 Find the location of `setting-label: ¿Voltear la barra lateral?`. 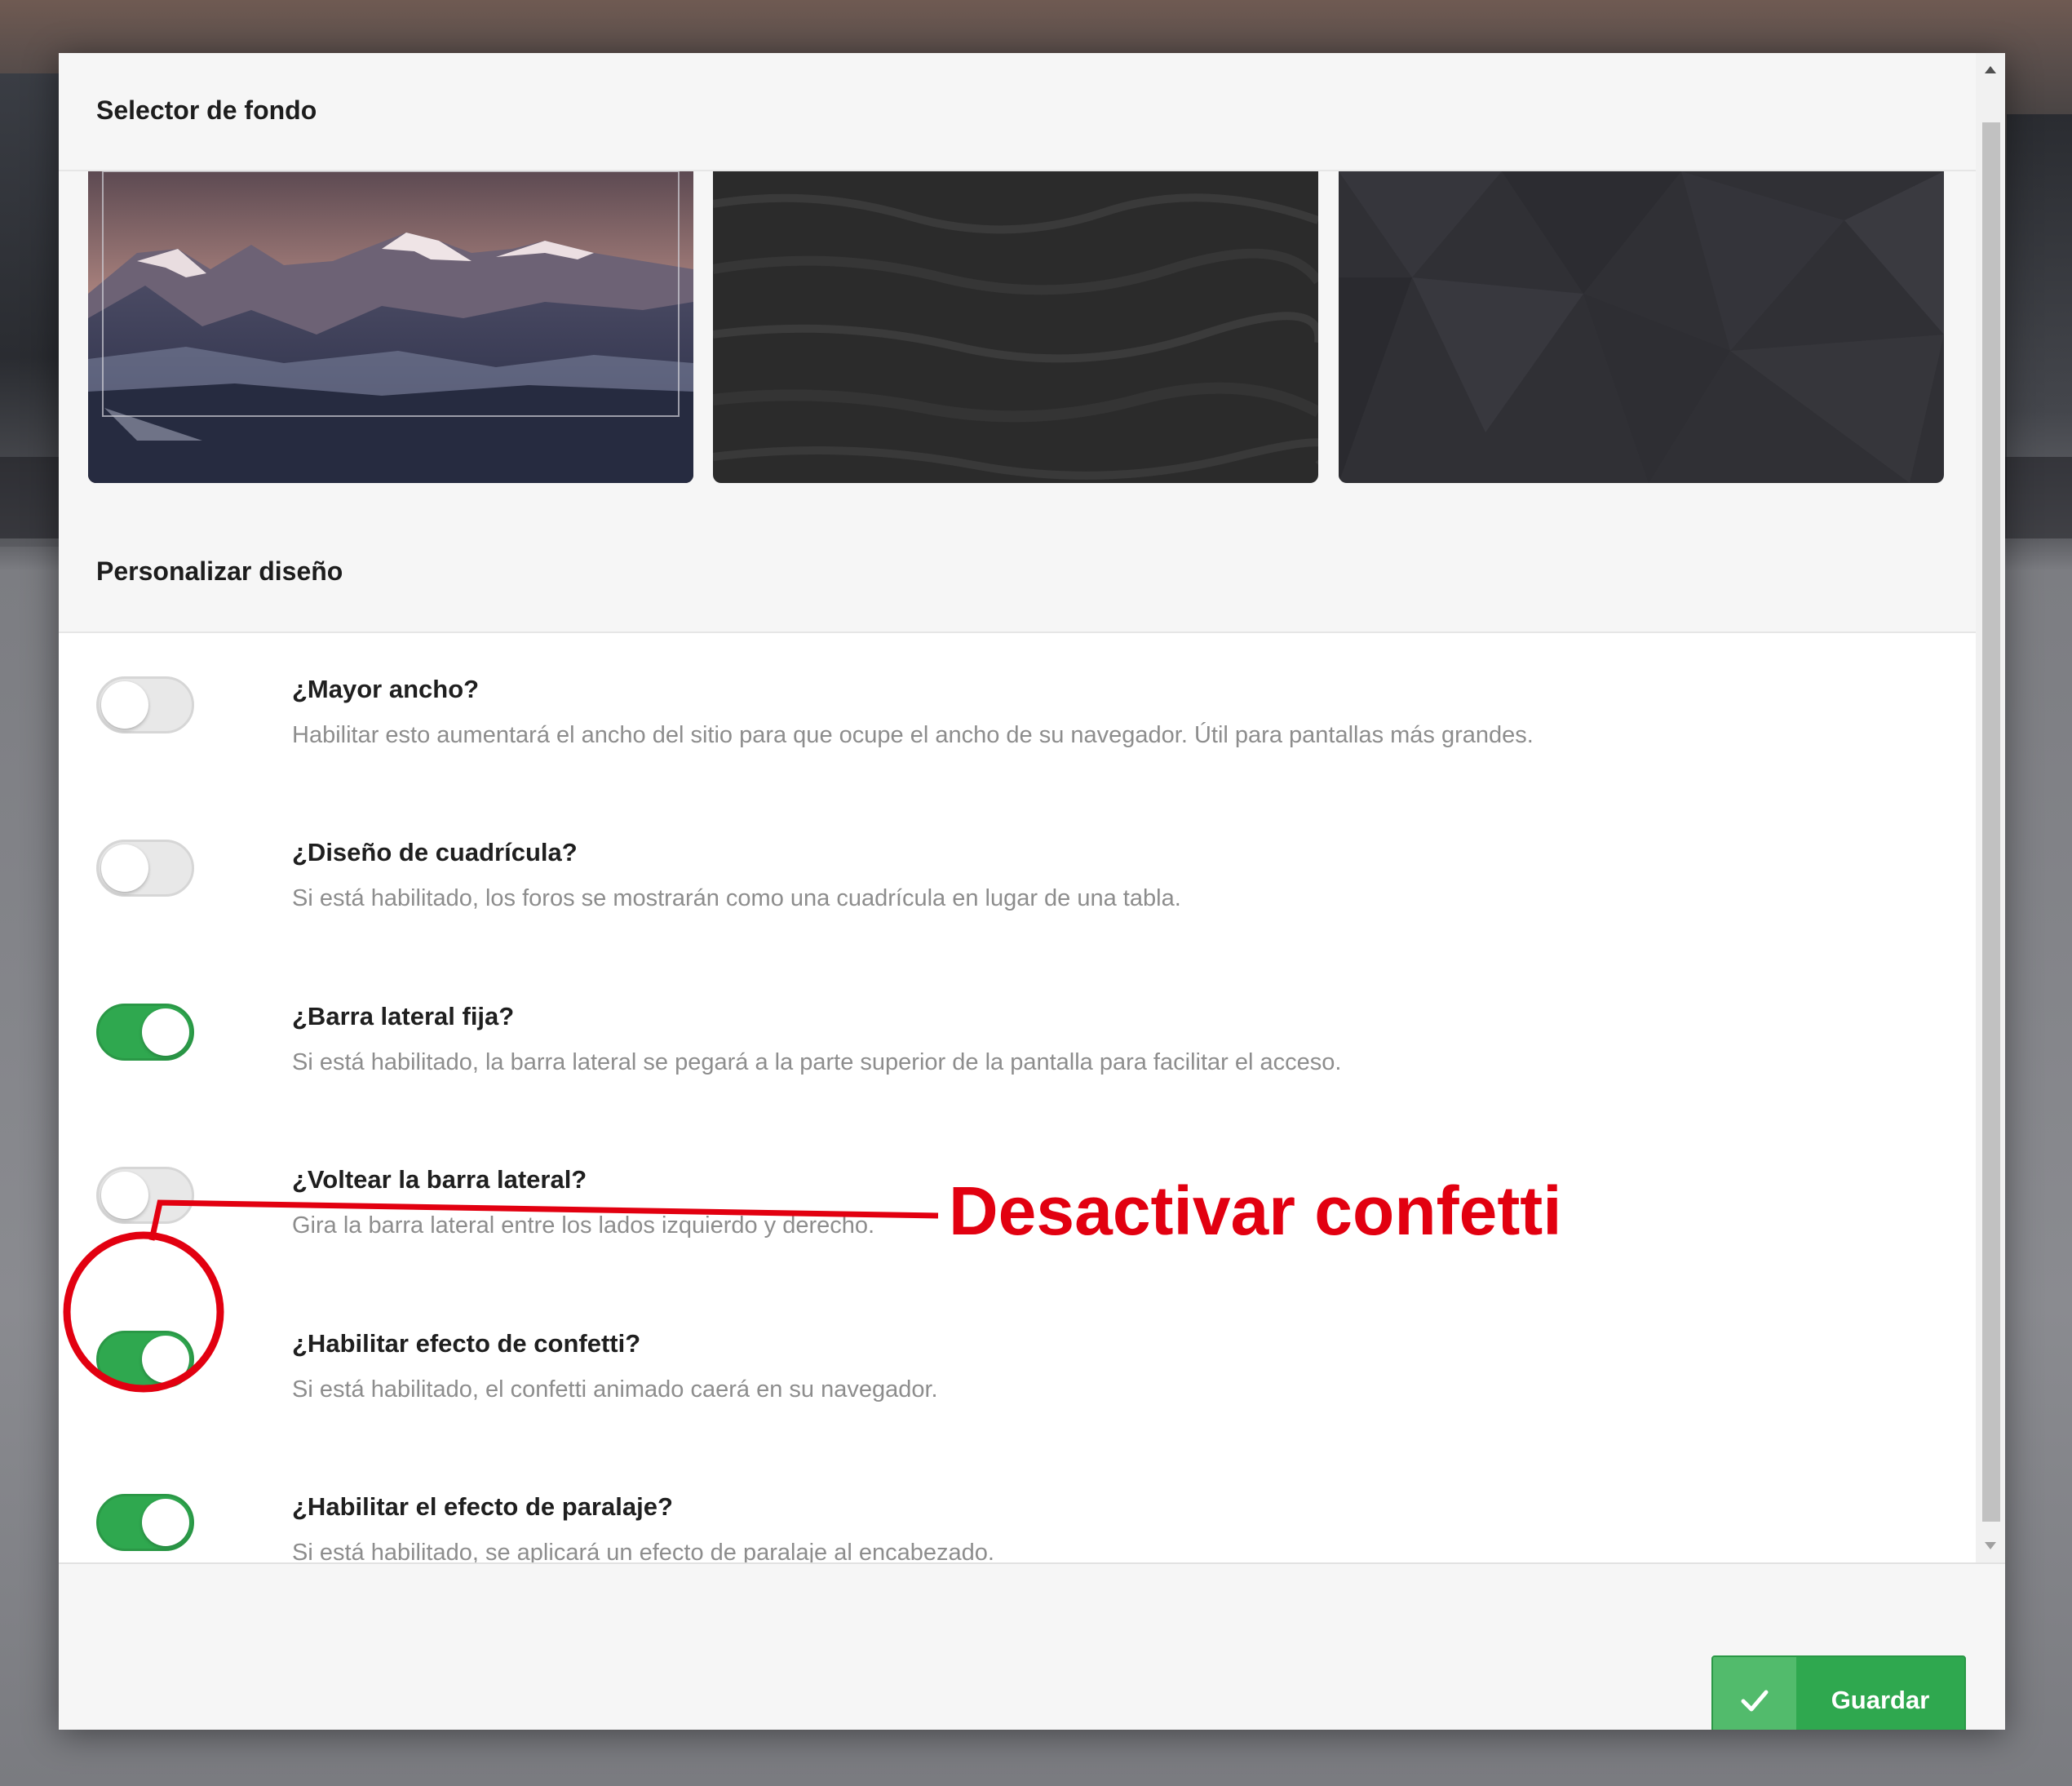

setting-label: ¿Voltear la barra lateral? is located at coordinates (440, 1179).